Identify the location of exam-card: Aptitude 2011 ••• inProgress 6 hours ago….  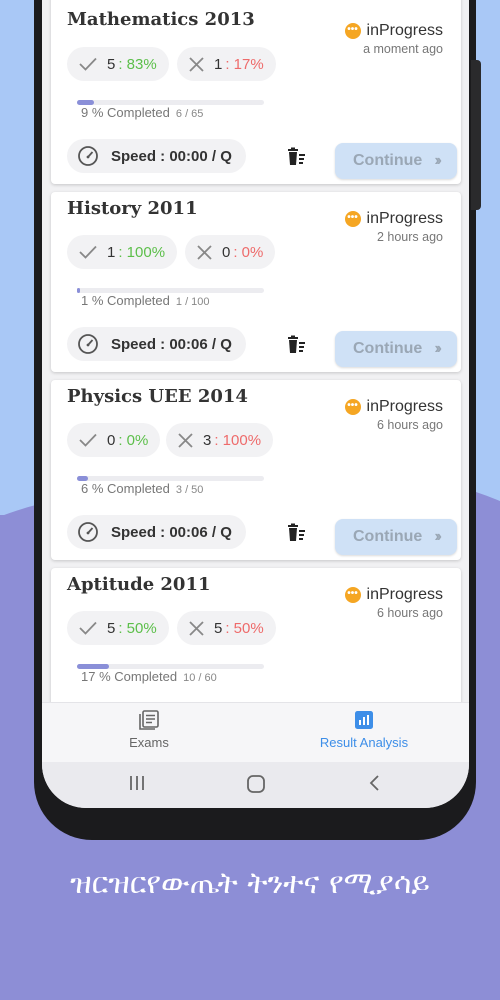
(256, 643).